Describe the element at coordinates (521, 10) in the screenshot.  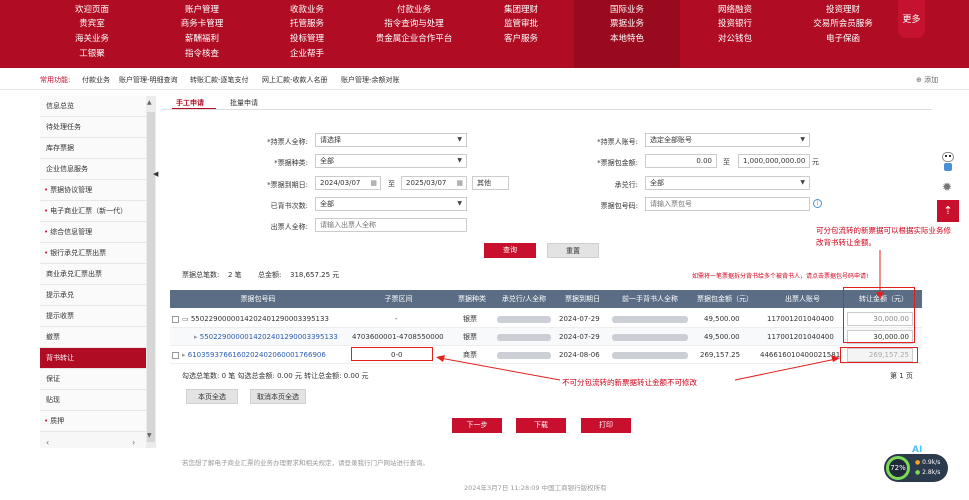
I see `nav-item: 集团理财` at that location.